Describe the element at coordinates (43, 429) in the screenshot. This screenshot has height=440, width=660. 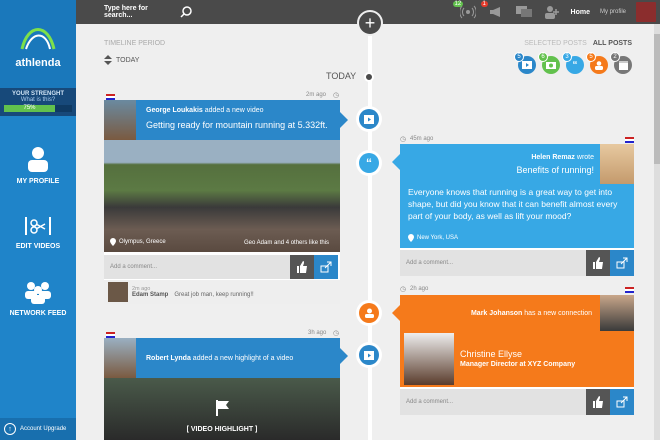
I see `account-upgrade-label: Account Upgrade` at that location.